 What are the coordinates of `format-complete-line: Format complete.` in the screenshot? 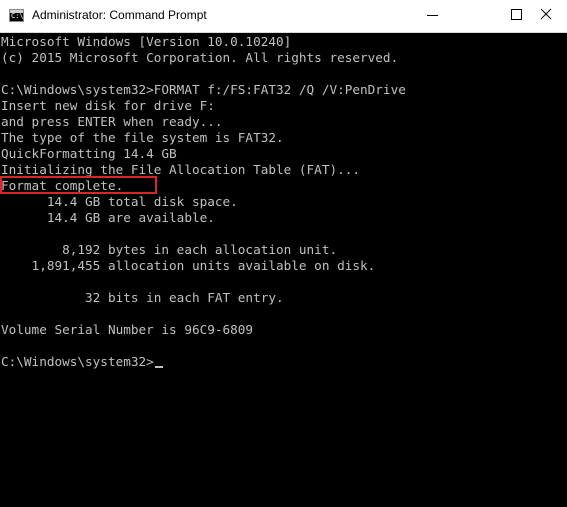 It's located at (62, 185).